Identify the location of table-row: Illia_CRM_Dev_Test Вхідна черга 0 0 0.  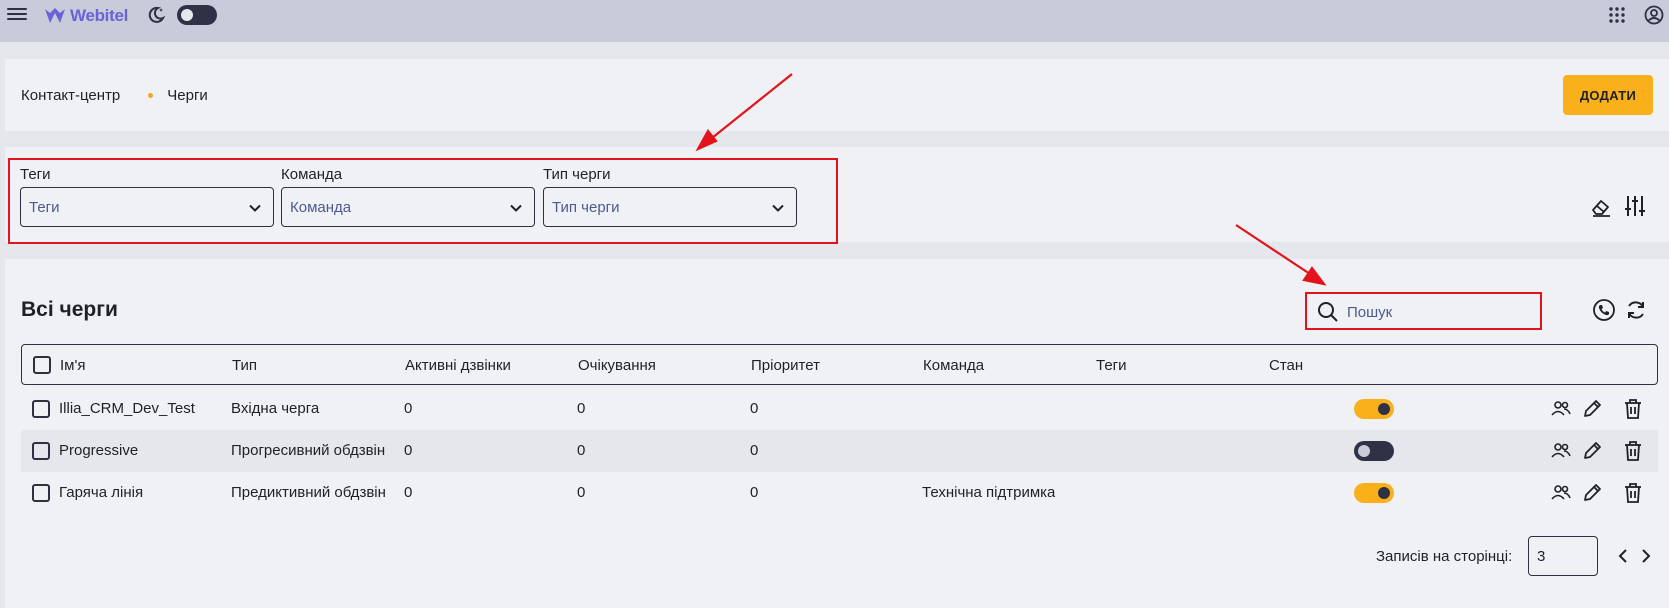
(839, 409).